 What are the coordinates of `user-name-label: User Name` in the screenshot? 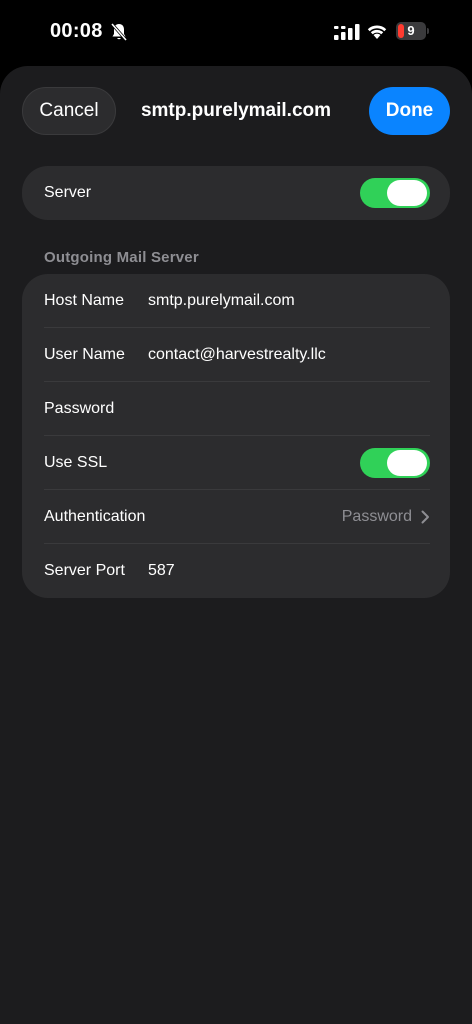 It's located at (84, 354).